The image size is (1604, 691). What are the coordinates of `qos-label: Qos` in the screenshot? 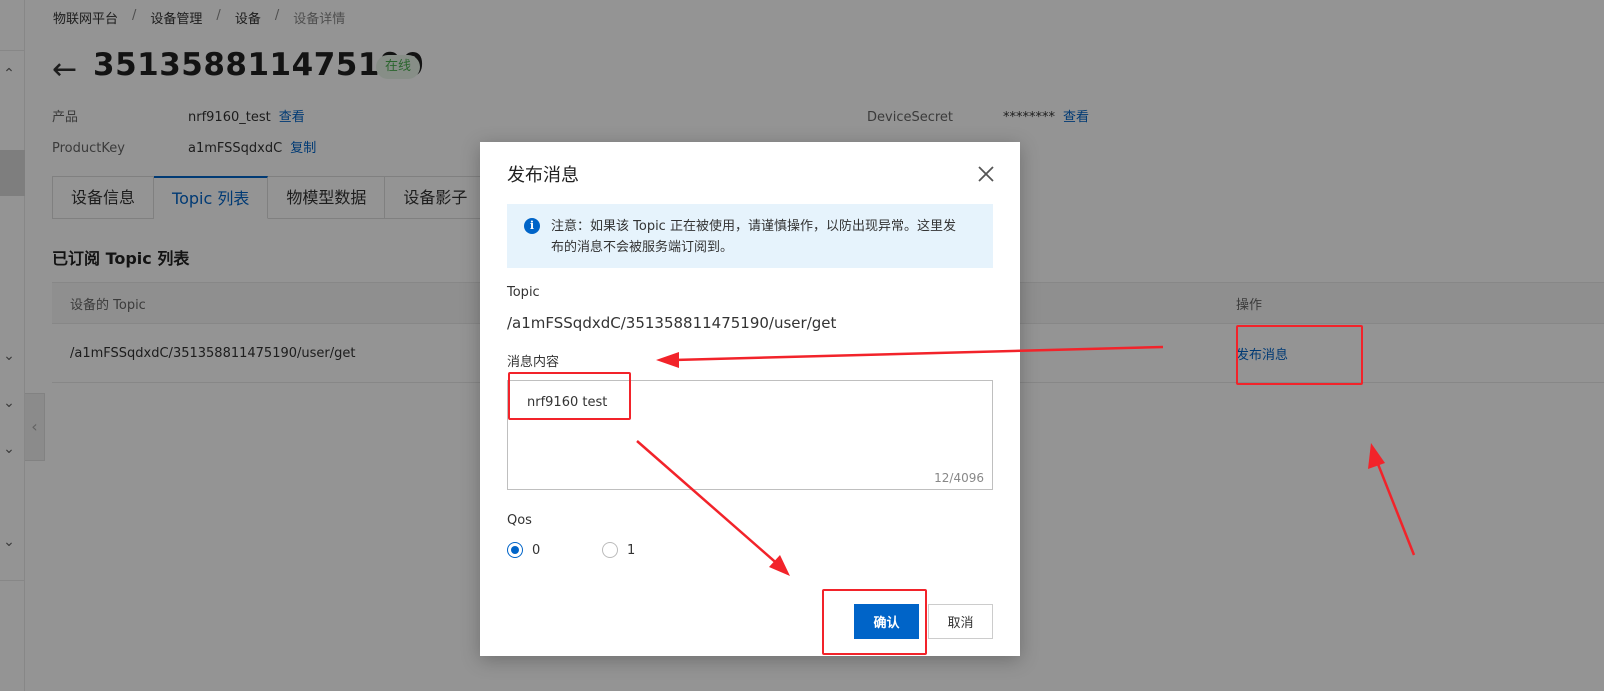 It's located at (519, 520).